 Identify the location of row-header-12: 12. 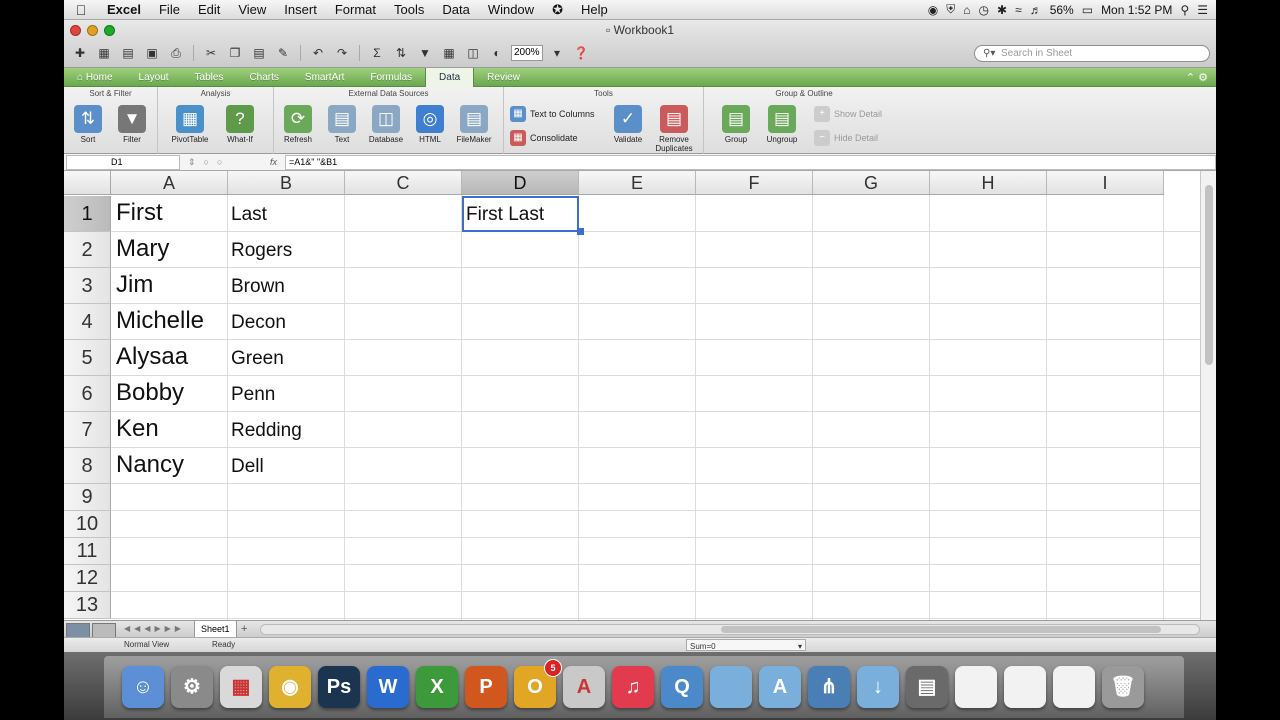
(87, 578).